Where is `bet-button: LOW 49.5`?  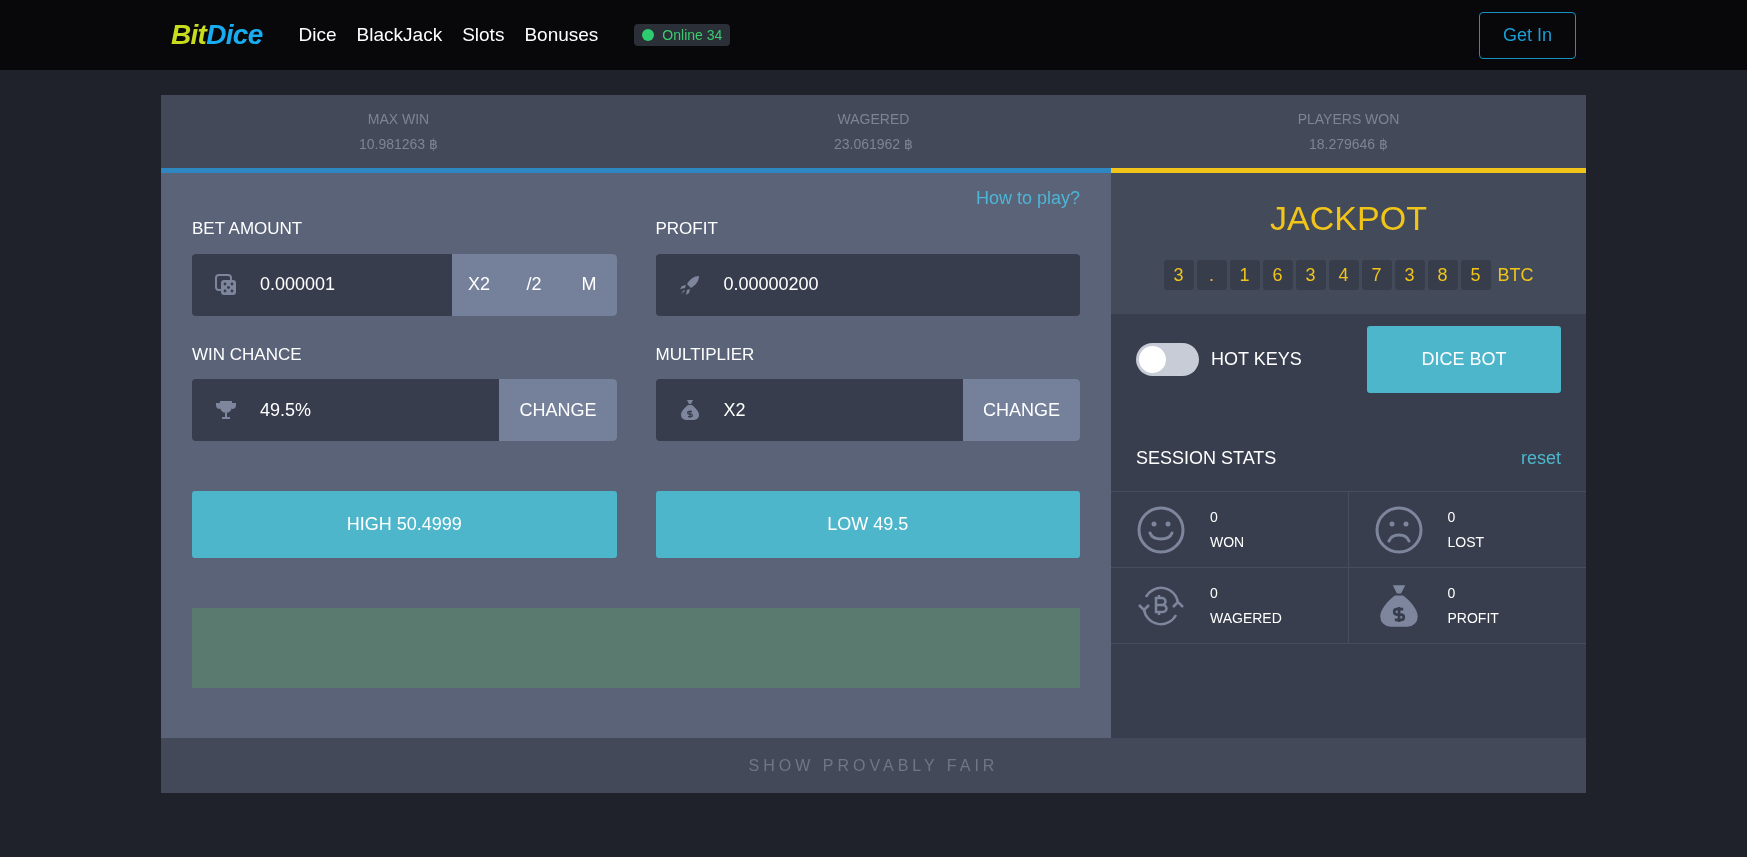
bet-button: LOW 49.5 is located at coordinates (867, 524).